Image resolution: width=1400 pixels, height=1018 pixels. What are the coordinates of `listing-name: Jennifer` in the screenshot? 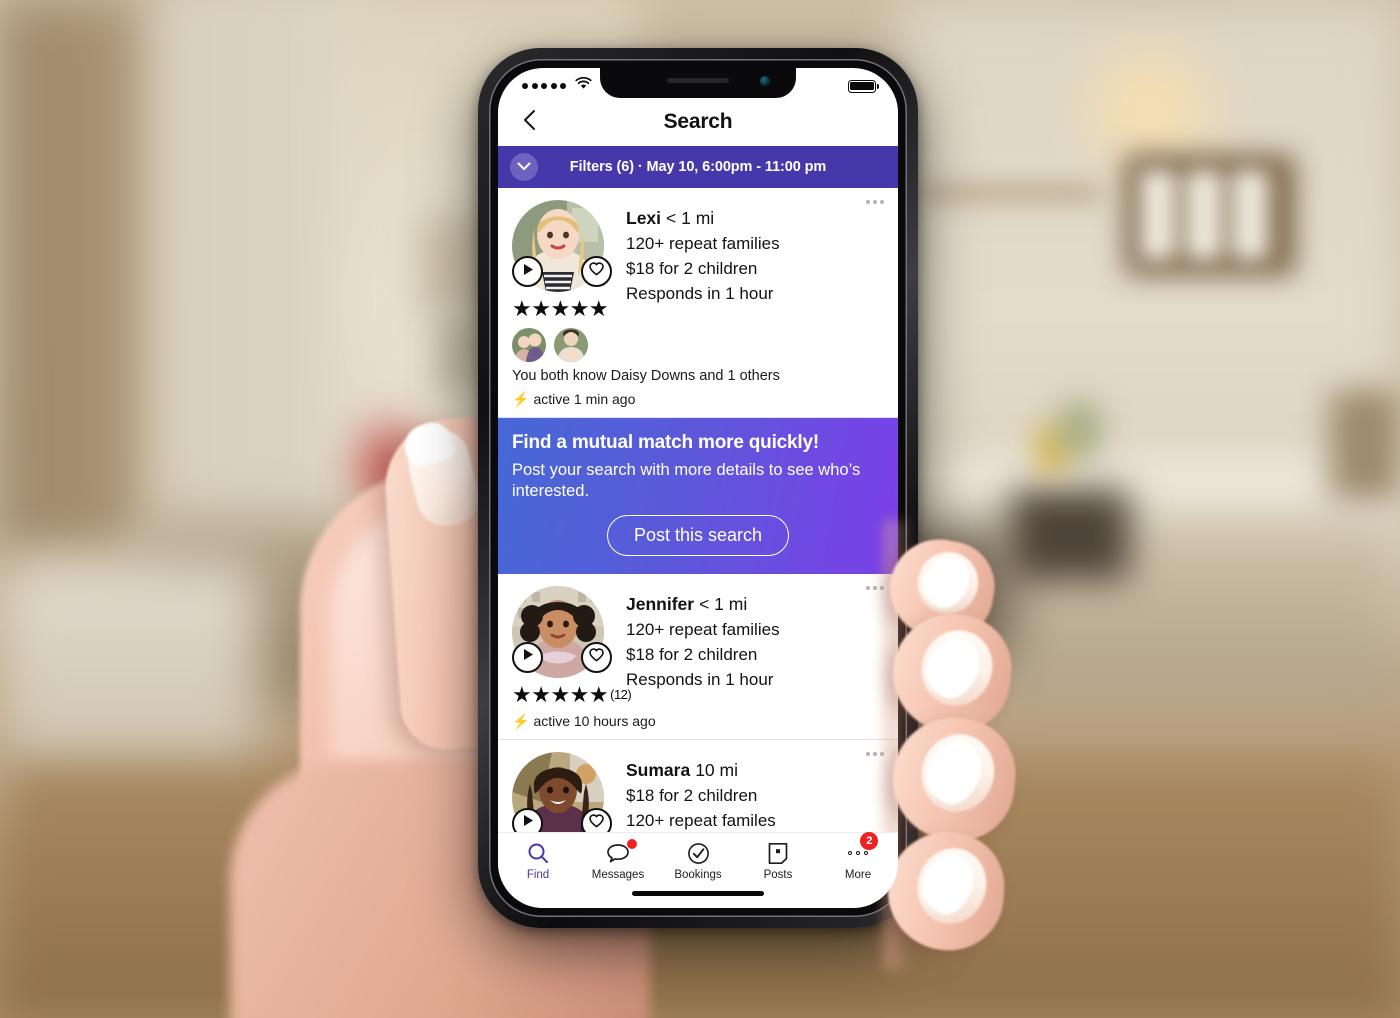 It's located at (660, 603).